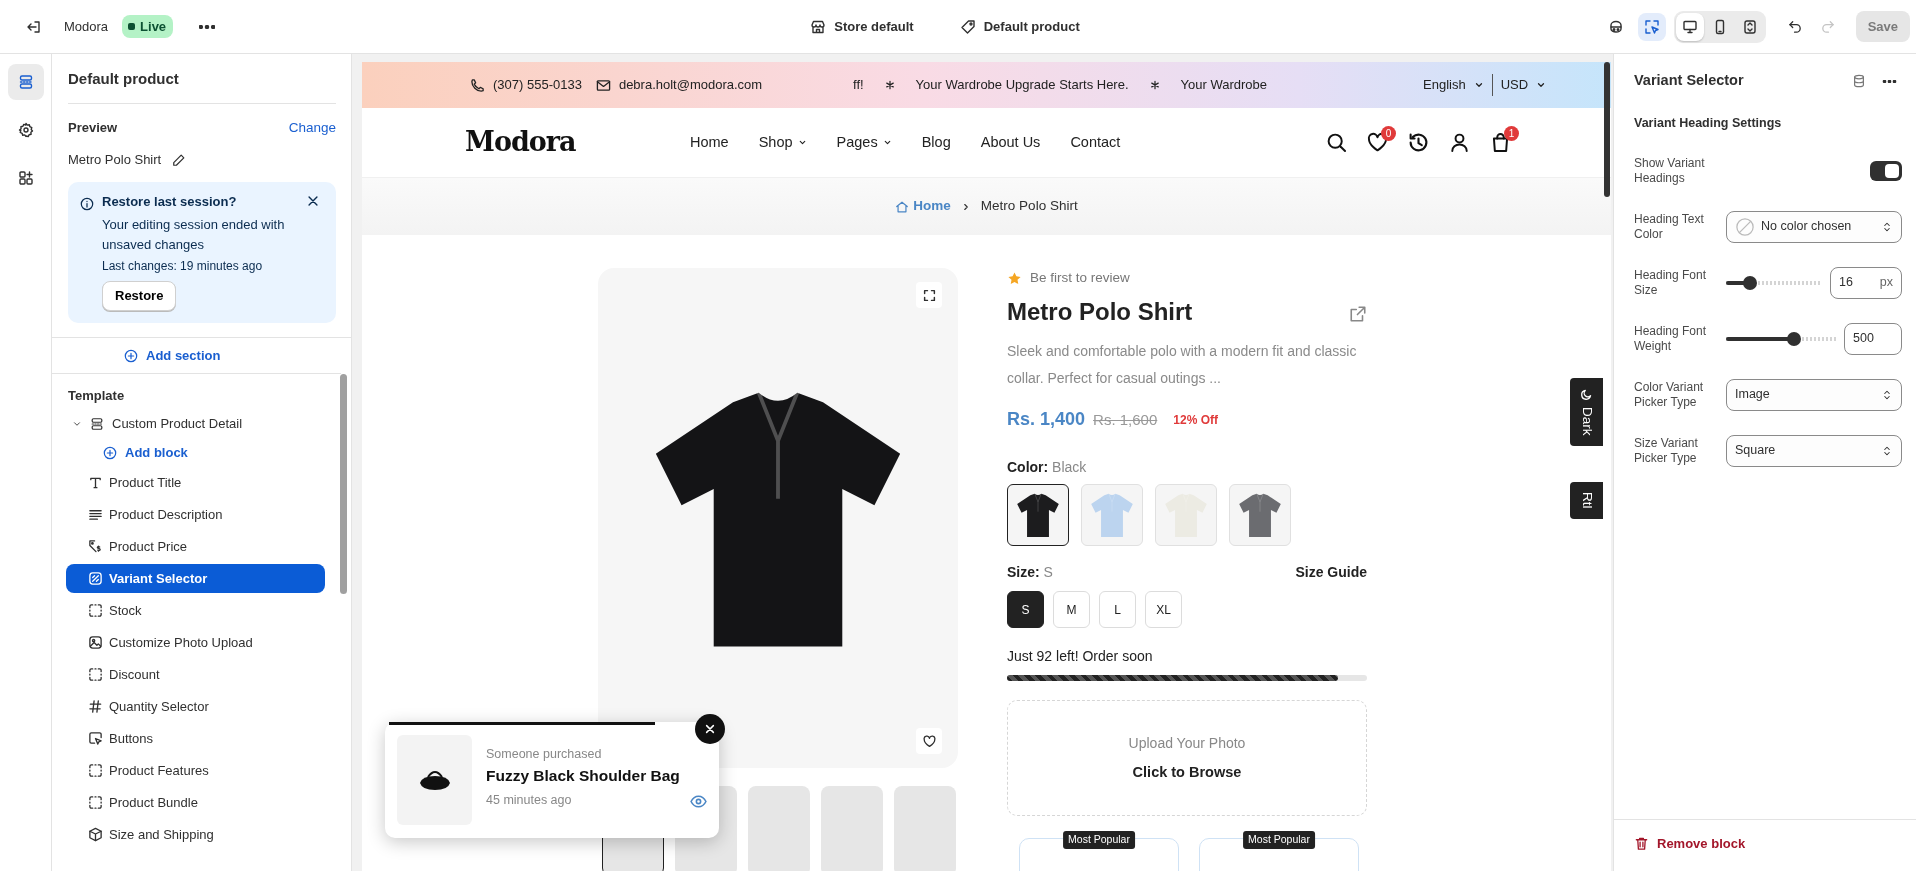 The image size is (1916, 871). Describe the element at coordinates (139, 296) in the screenshot. I see `restore-button: Restore` at that location.